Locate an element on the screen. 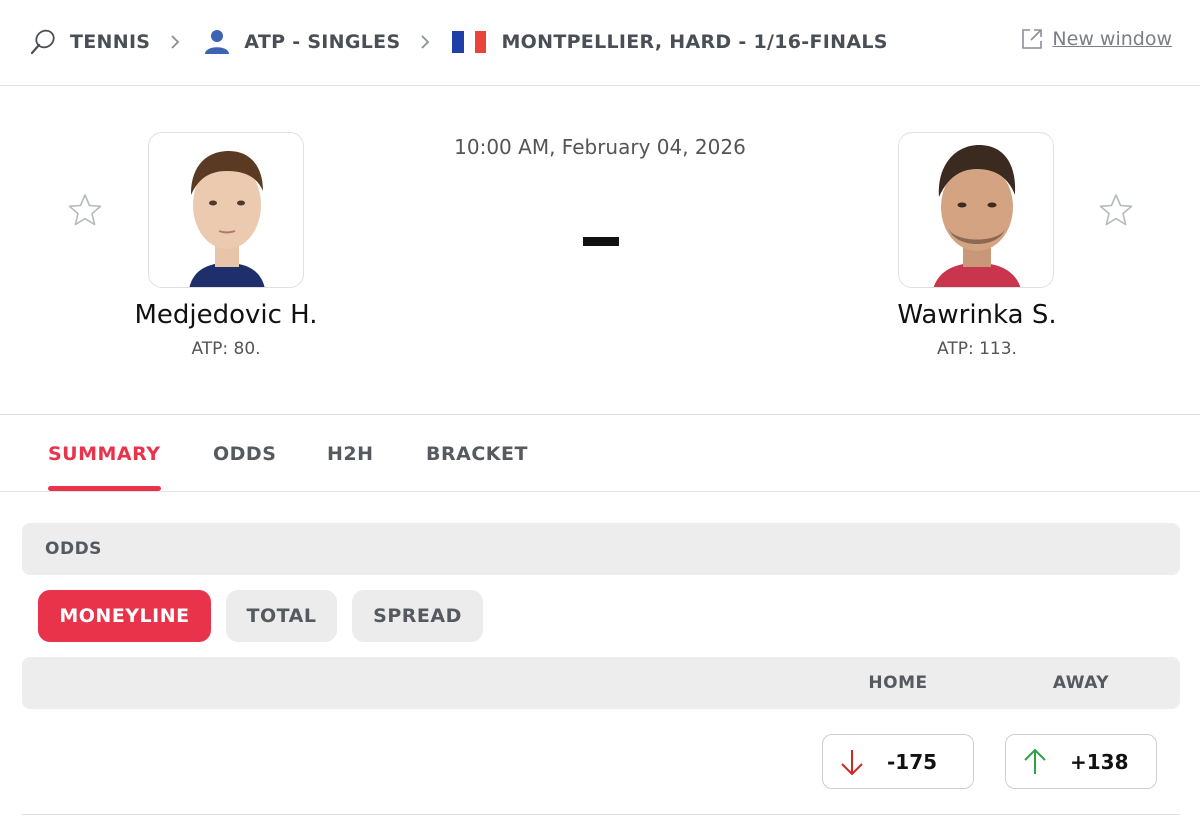 This screenshot has width=1200, height=819. odds-section-title: ODDS is located at coordinates (73, 549).